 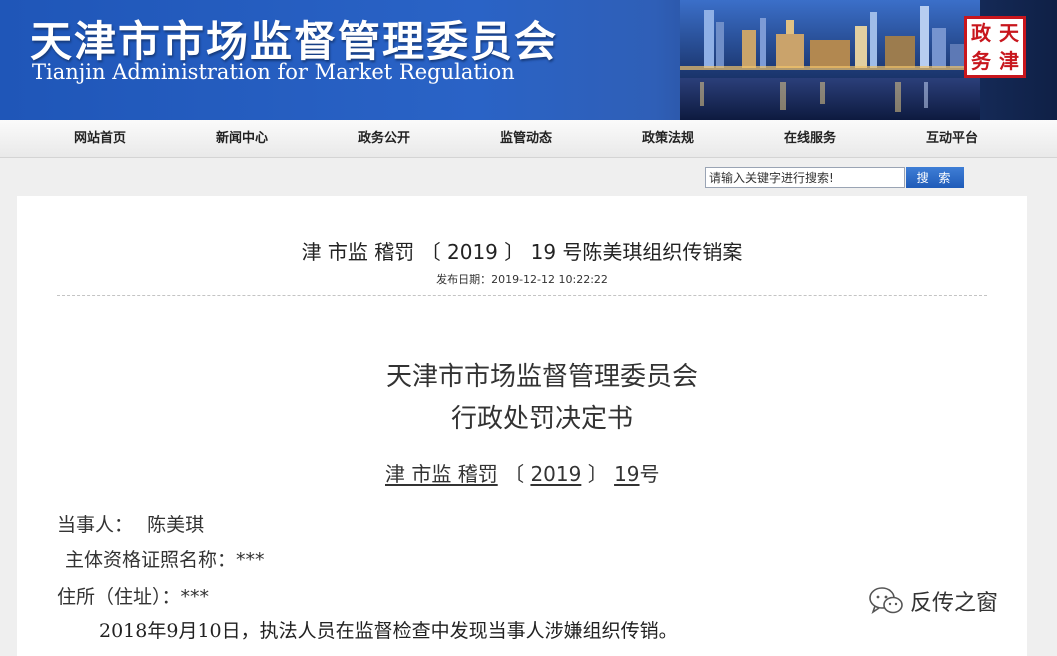 I want to click on pubdate: 发布日期：2019-12-12 10:22:22, so click(x=522, y=279).